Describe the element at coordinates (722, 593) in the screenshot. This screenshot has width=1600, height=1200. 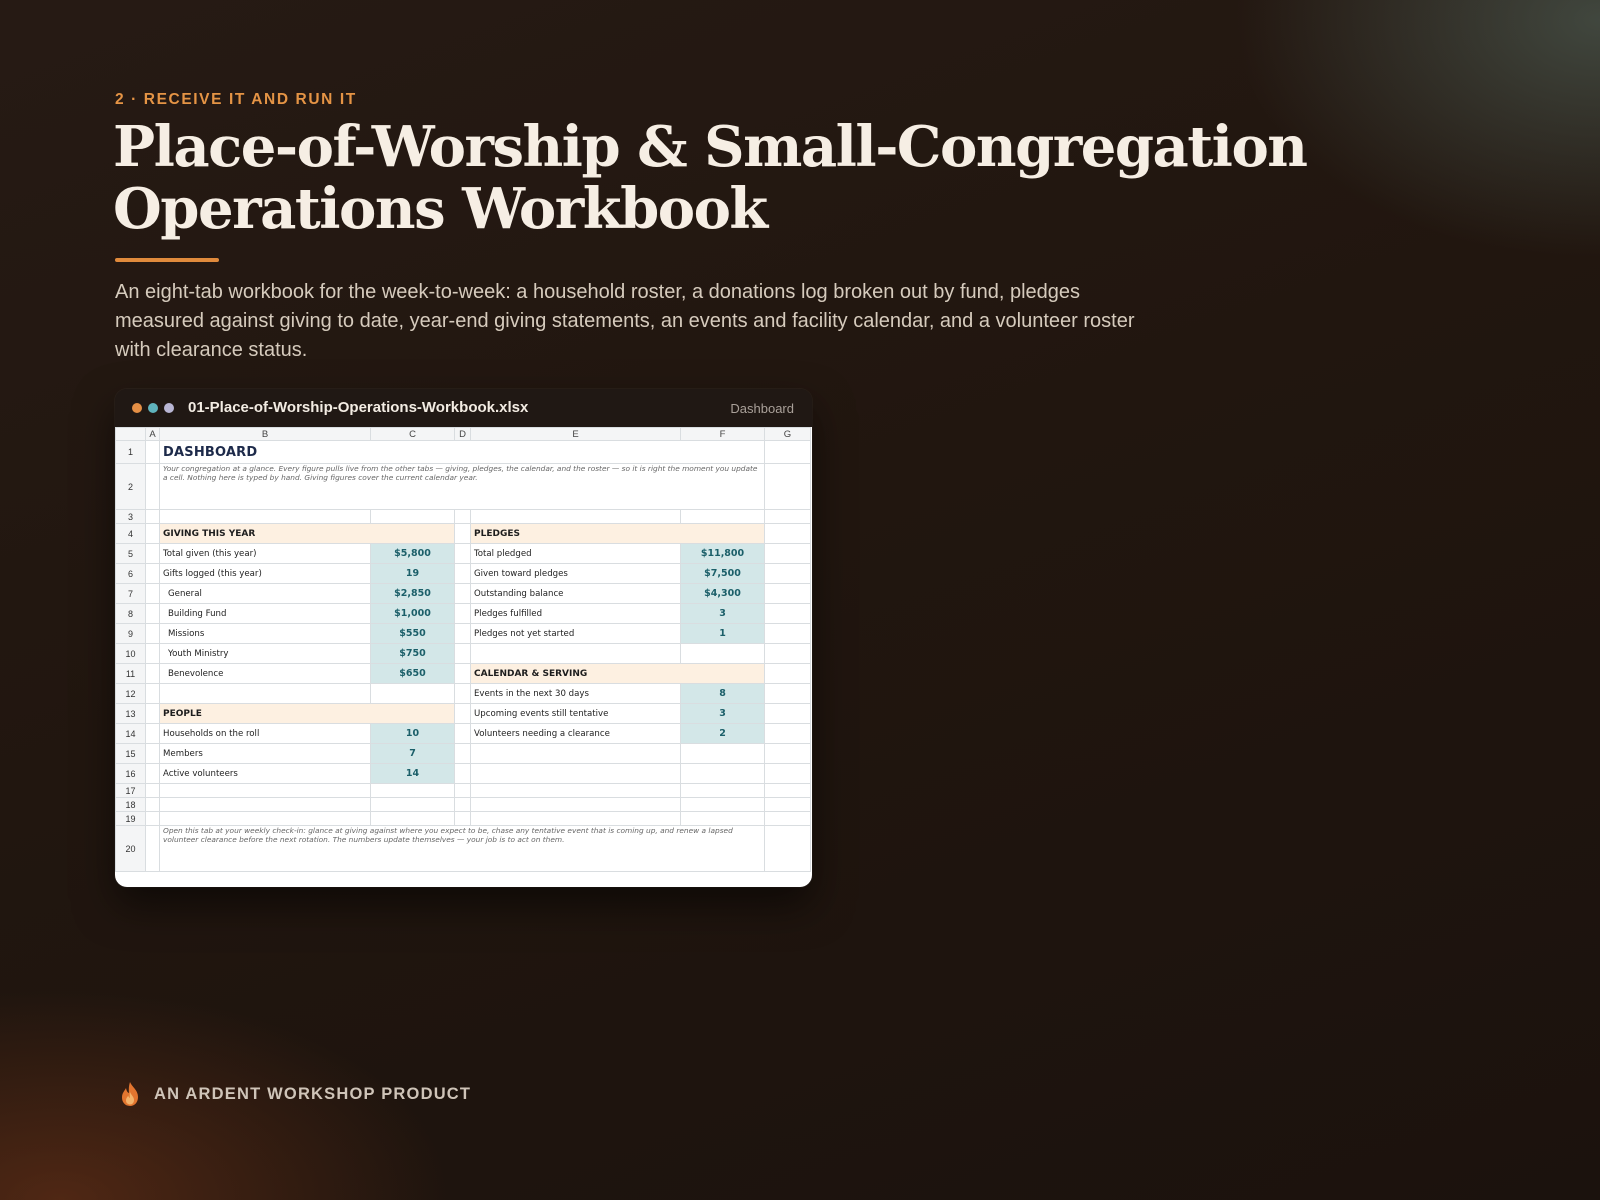
I see `metric-value: $4,300` at that location.